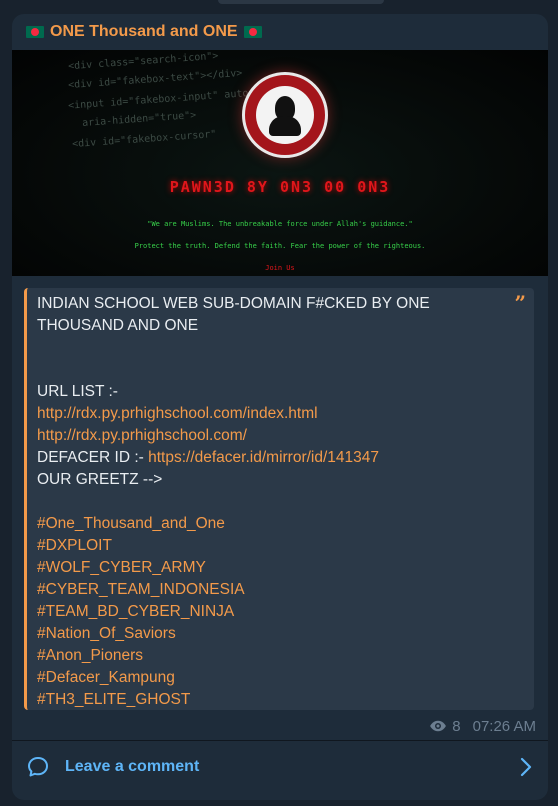  Describe the element at coordinates (280, 524) in the screenshot. I see `hashtag-link: #One_Thousand_and_One` at that location.